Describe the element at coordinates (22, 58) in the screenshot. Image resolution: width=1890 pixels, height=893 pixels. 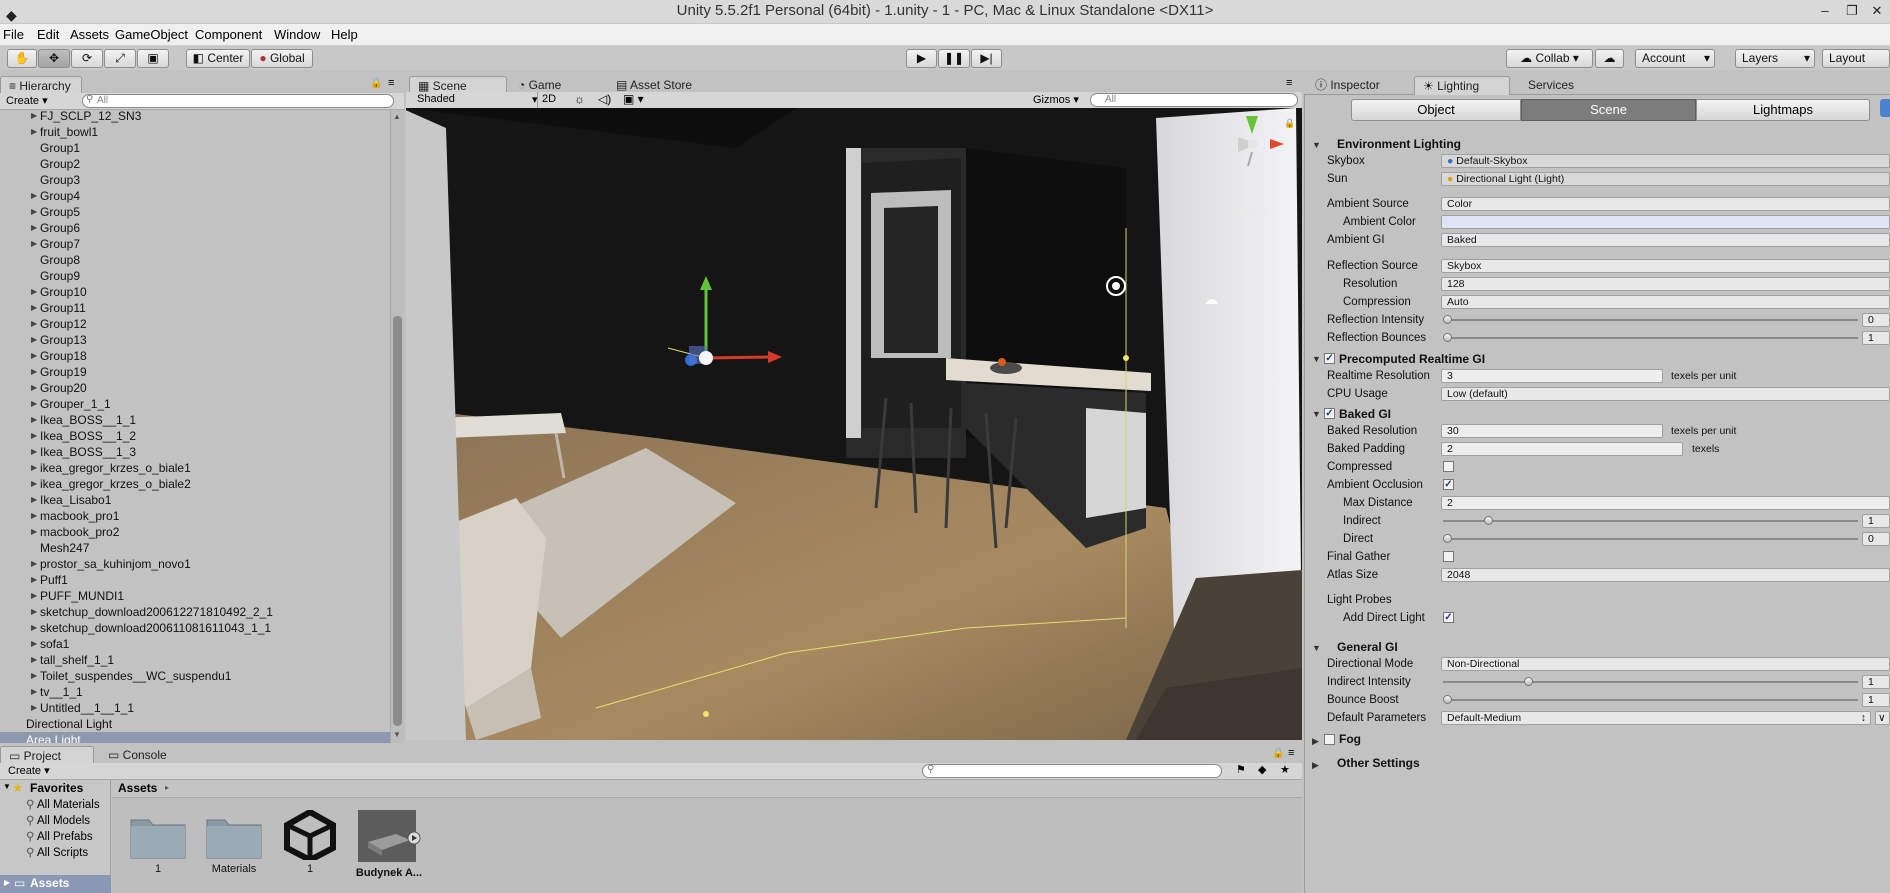
I see `hand-tool-icon: ✋` at that location.